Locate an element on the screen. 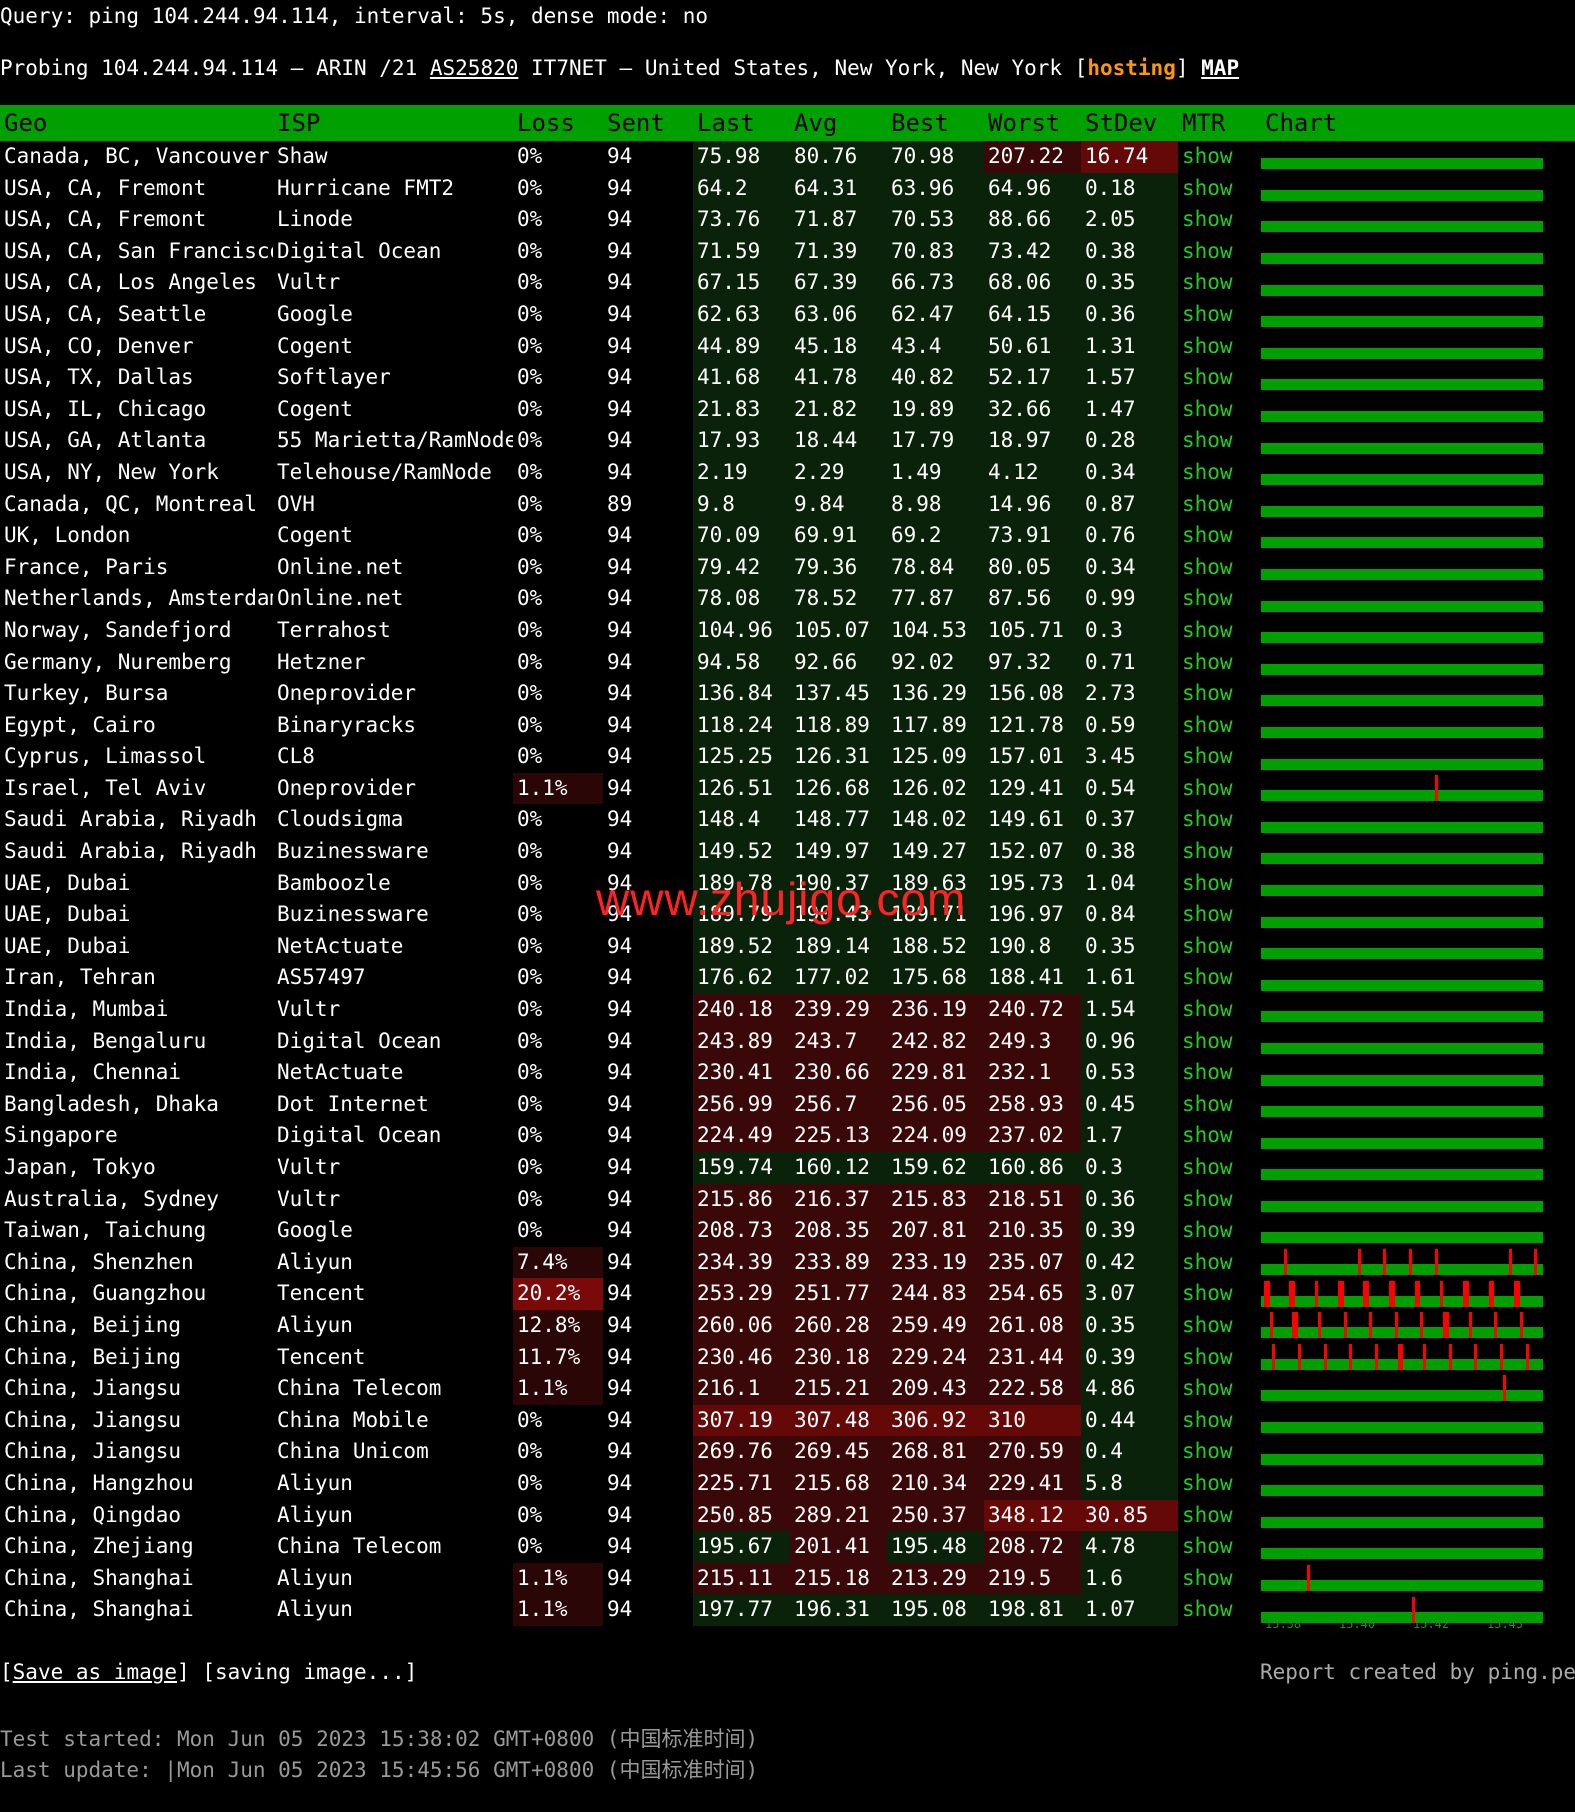 The image size is (1575, 1812). cell-geo: UAE, Dubai is located at coordinates (67, 882).